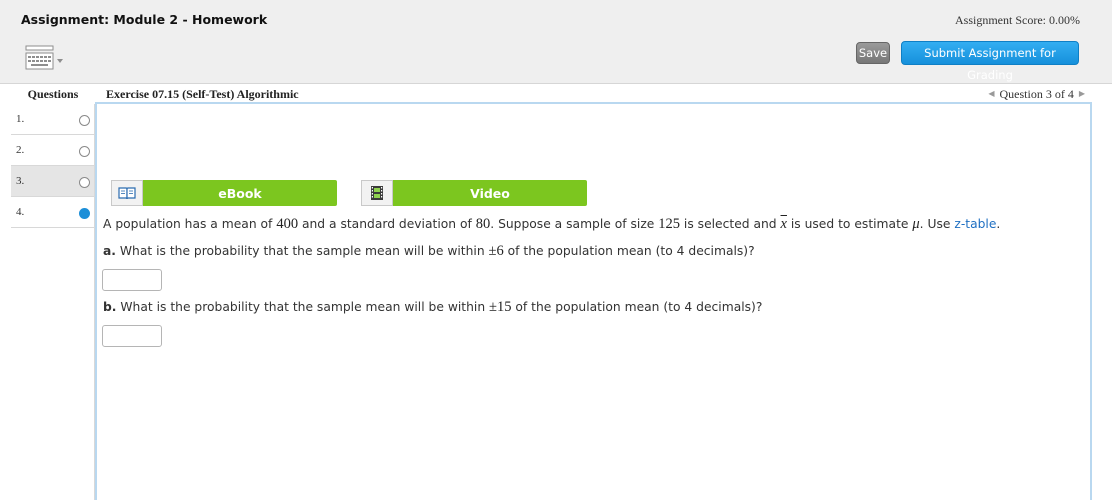  What do you see at coordinates (1017, 20) in the screenshot?
I see `assignment-score: Assignment Score: 0.00%` at bounding box center [1017, 20].